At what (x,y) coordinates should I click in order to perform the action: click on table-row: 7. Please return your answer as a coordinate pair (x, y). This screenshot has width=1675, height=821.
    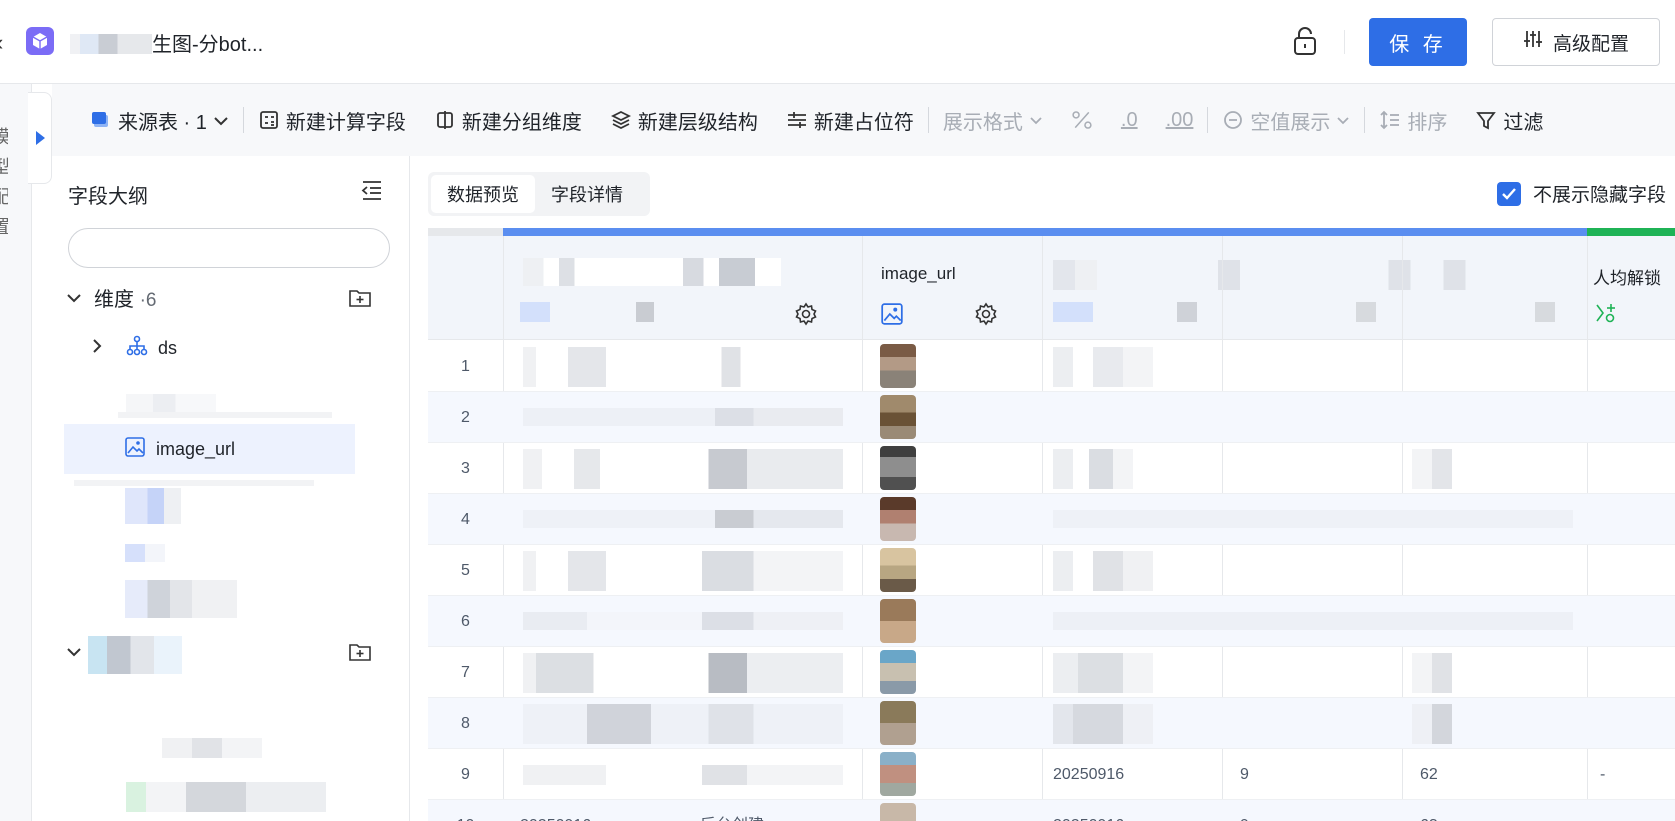
    Looking at the image, I should click on (1051, 672).